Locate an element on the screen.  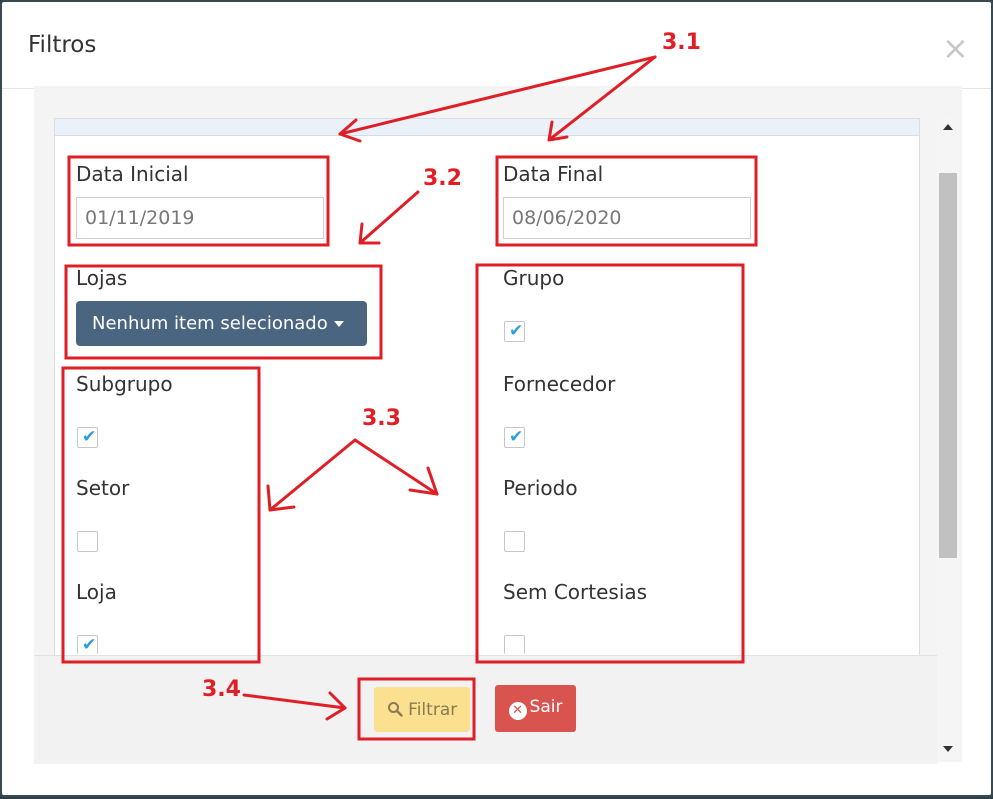
setor-checkbox is located at coordinates (87, 541).